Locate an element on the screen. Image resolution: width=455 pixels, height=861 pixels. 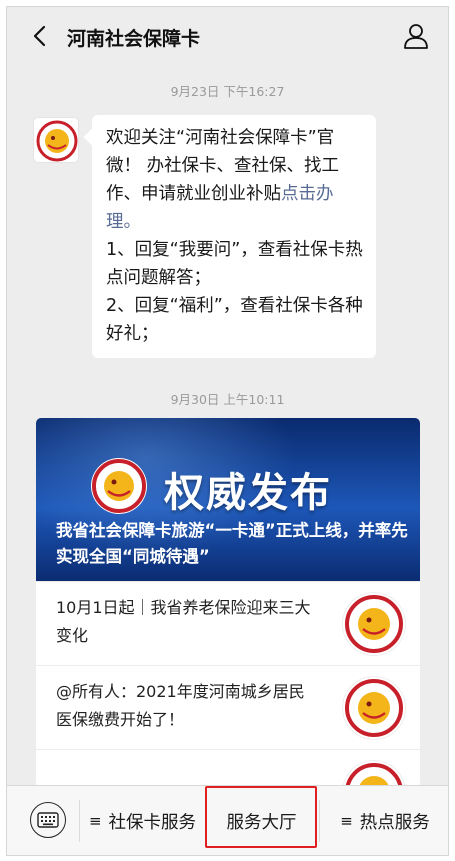
article-list-item: 10月1日起｜我省养老保险迎来三大变化 is located at coordinates (228, 623).